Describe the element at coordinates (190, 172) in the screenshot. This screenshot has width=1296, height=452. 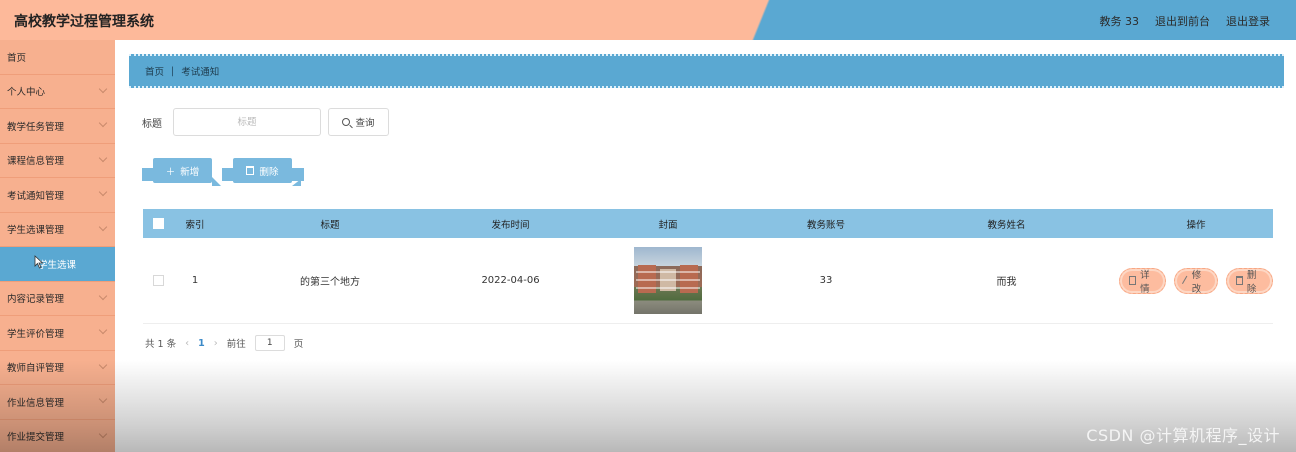
I see `add-button-label: 新增` at that location.